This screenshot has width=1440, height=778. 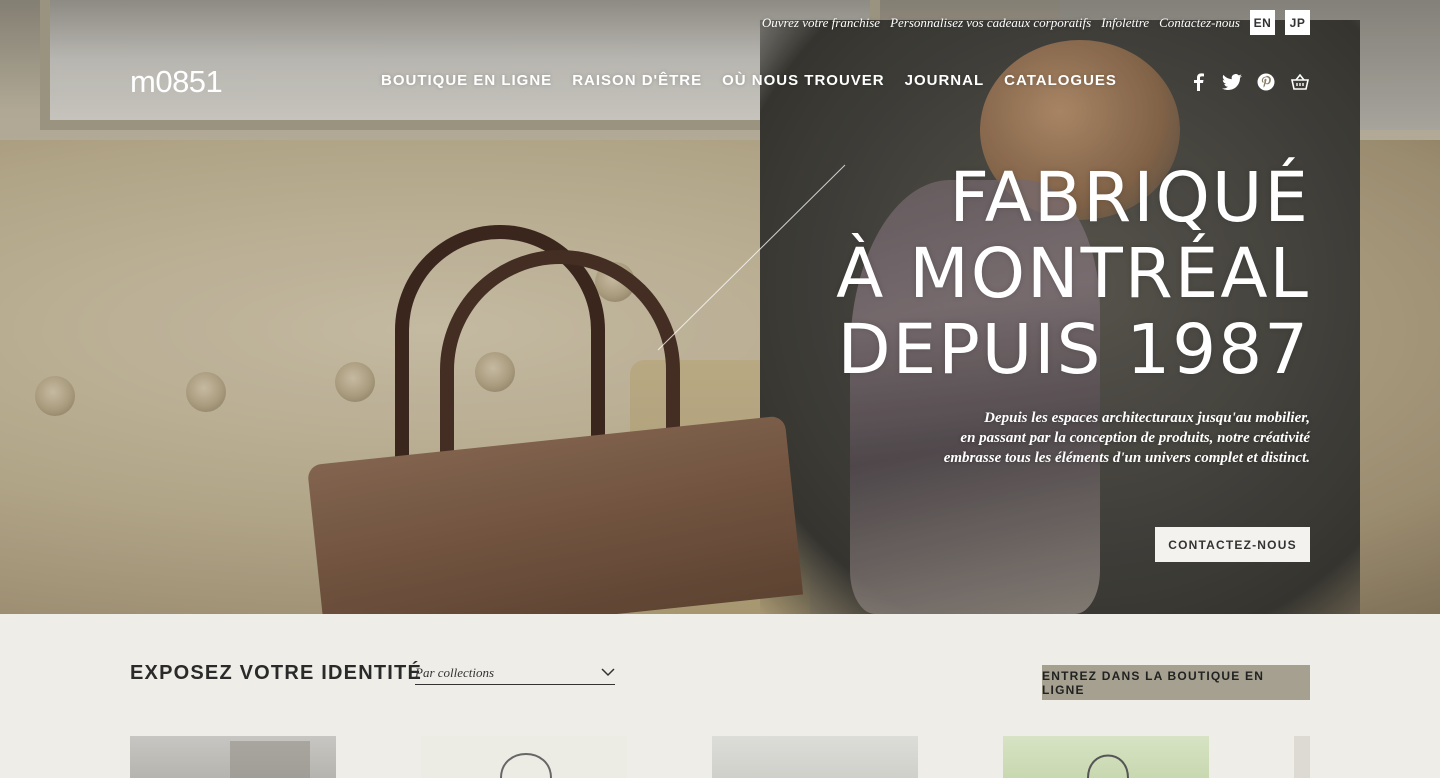 I want to click on collection-select: Par collections, so click(x=515, y=673).